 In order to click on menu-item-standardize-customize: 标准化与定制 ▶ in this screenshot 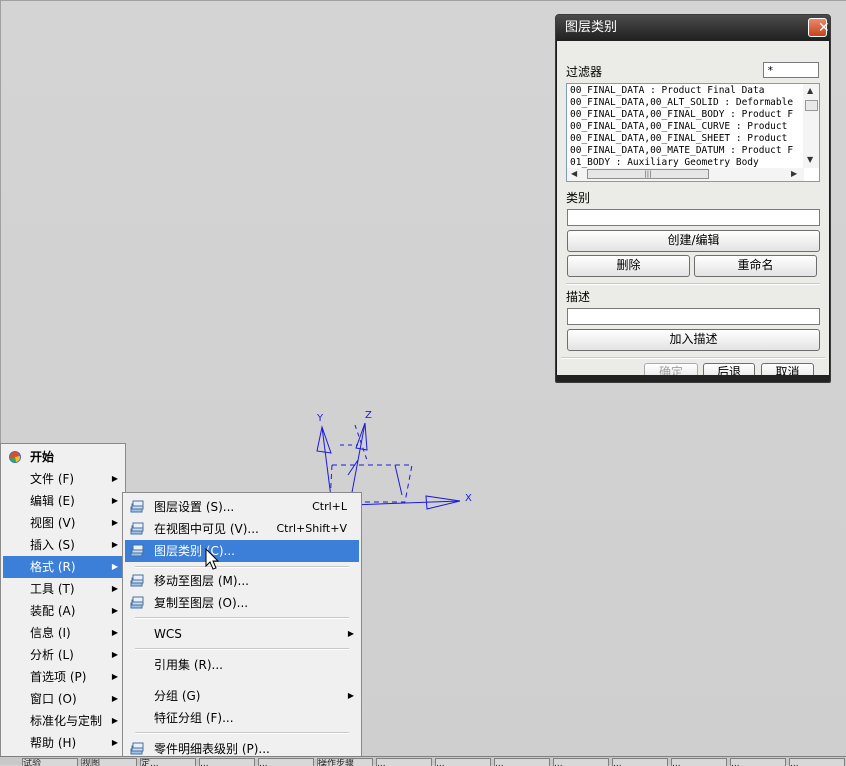, I will do `click(63, 721)`.